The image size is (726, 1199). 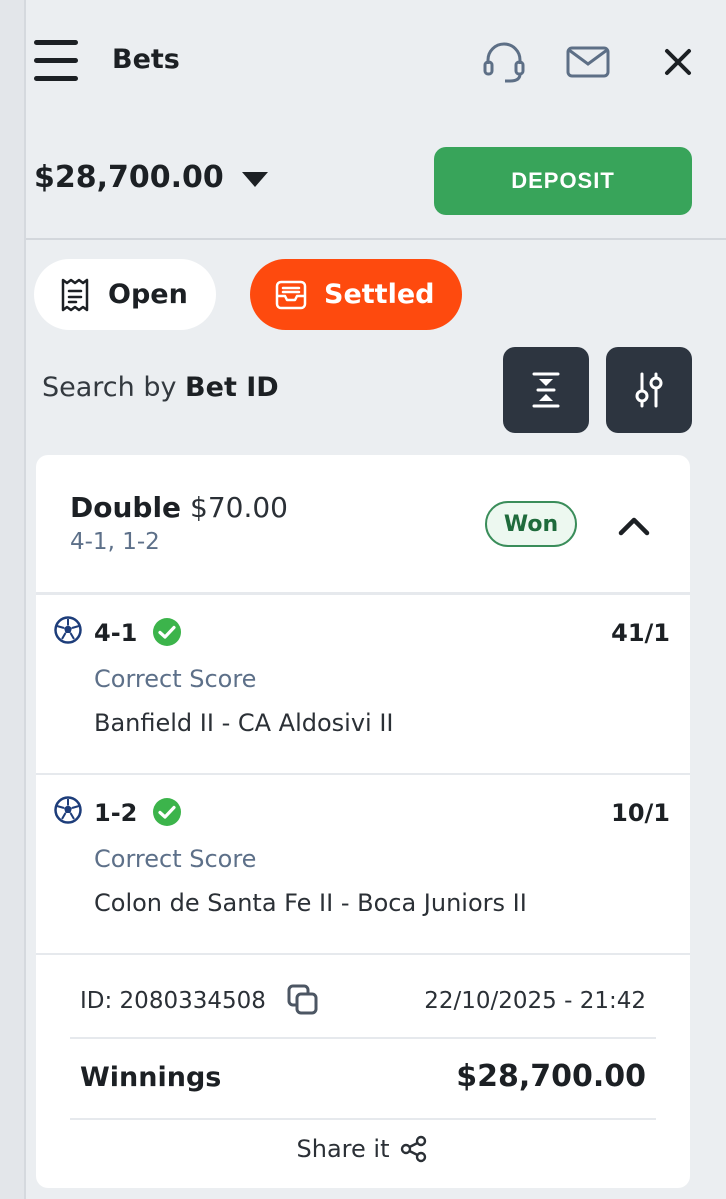 I want to click on winnings-value: $28,700.00, so click(x=551, y=1076).